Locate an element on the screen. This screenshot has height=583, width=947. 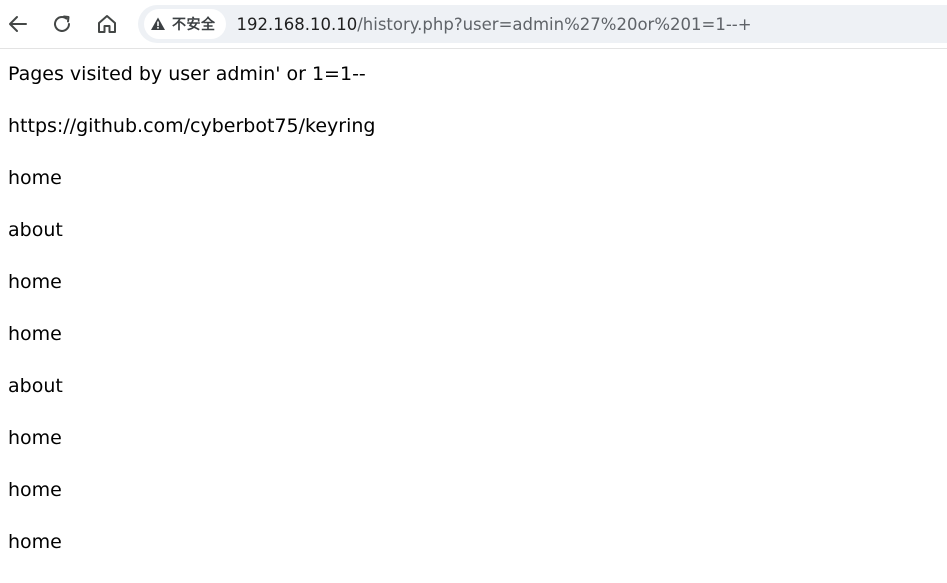
history-entry: https://github.com/cyberbot75/keyring is located at coordinates (192, 126).